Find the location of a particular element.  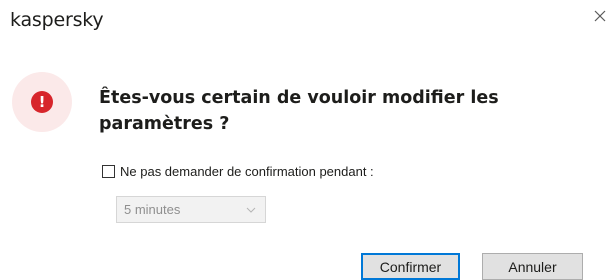

confirm-button: Confirmer is located at coordinates (410, 266).